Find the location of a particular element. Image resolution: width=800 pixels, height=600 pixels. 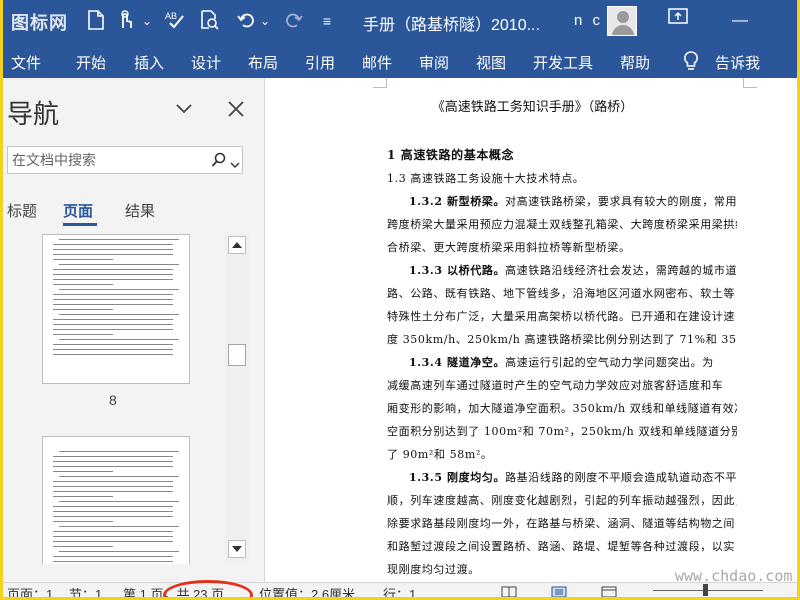

status-line: 行：1 is located at coordinates (399, 590).